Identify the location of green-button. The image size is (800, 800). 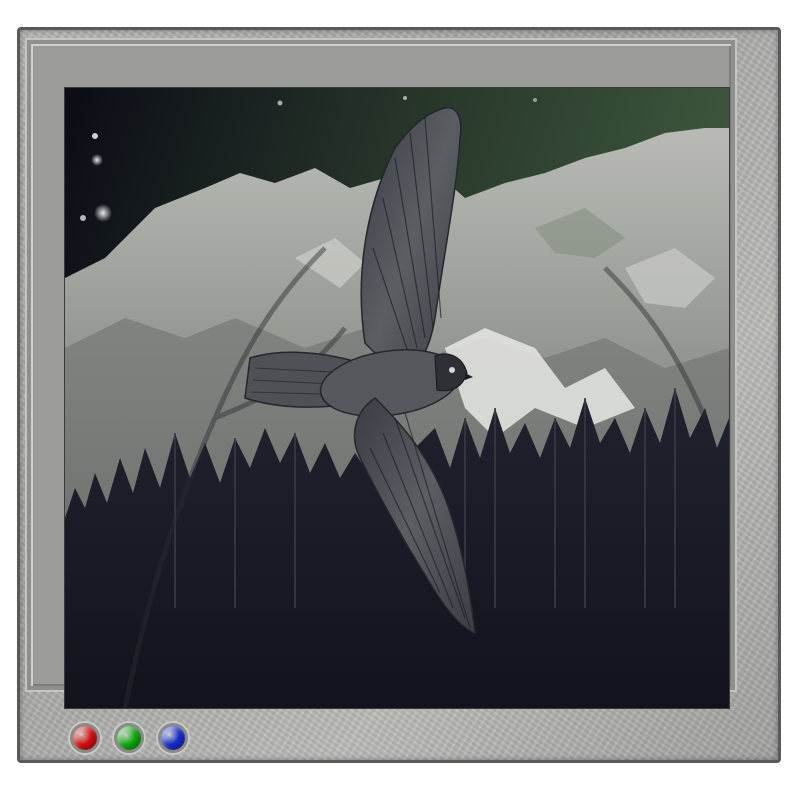
(129, 738).